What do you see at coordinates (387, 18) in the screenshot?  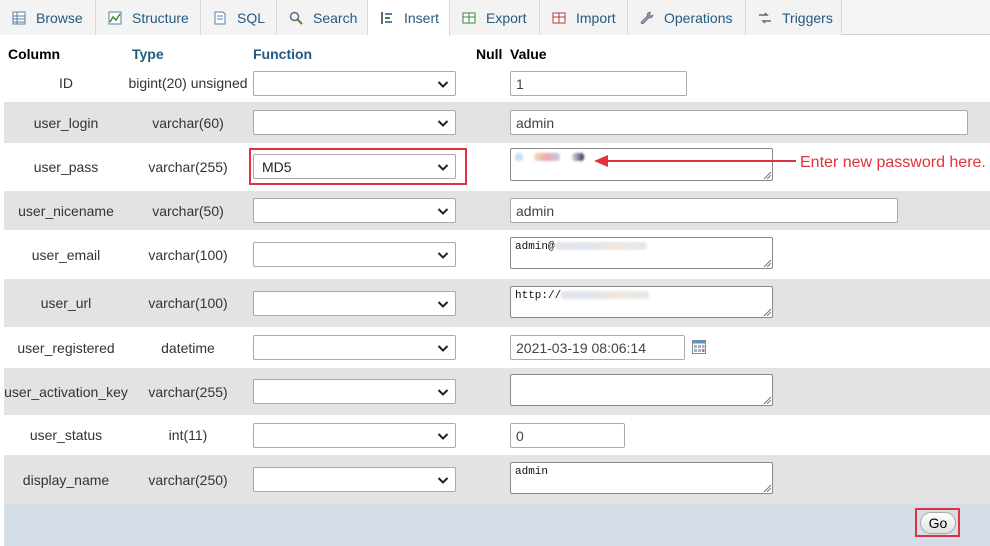 I see `insert-icon` at bounding box center [387, 18].